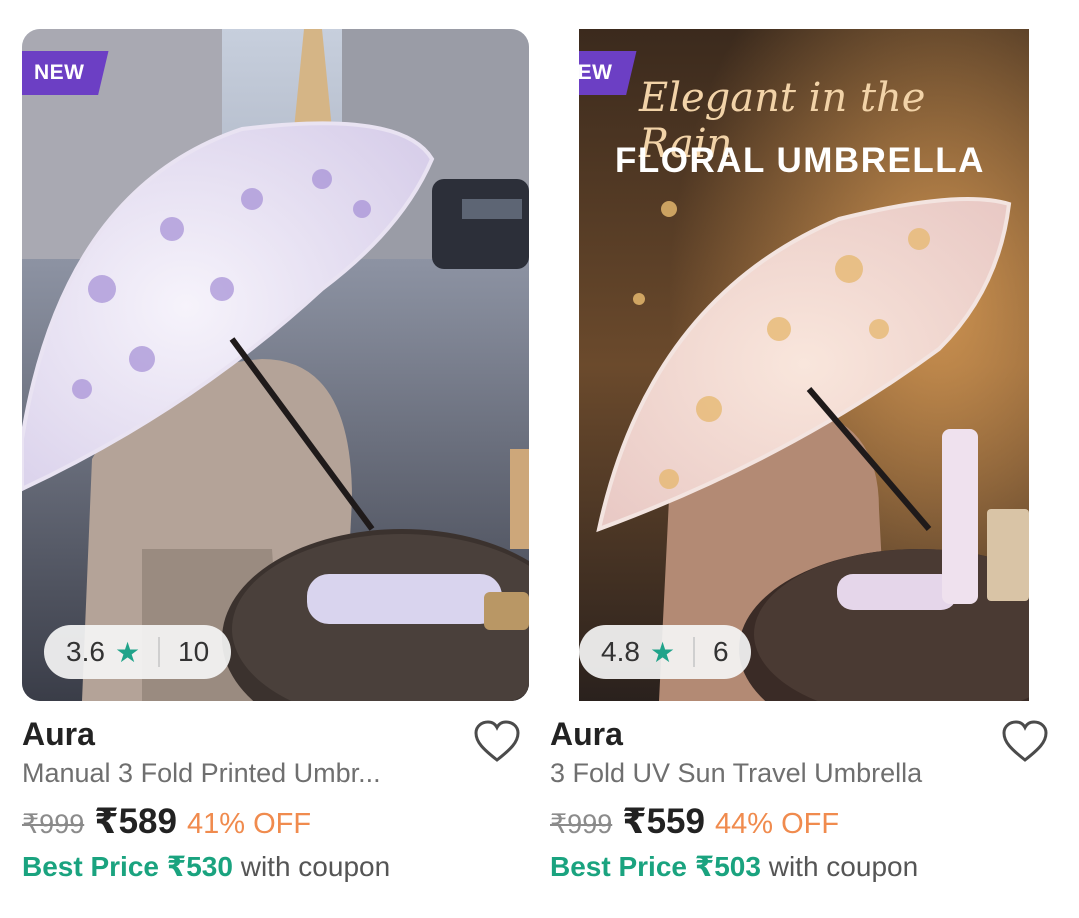 The image size is (1079, 918). Describe the element at coordinates (777, 824) in the screenshot. I see `discount: 44% OFF` at that location.